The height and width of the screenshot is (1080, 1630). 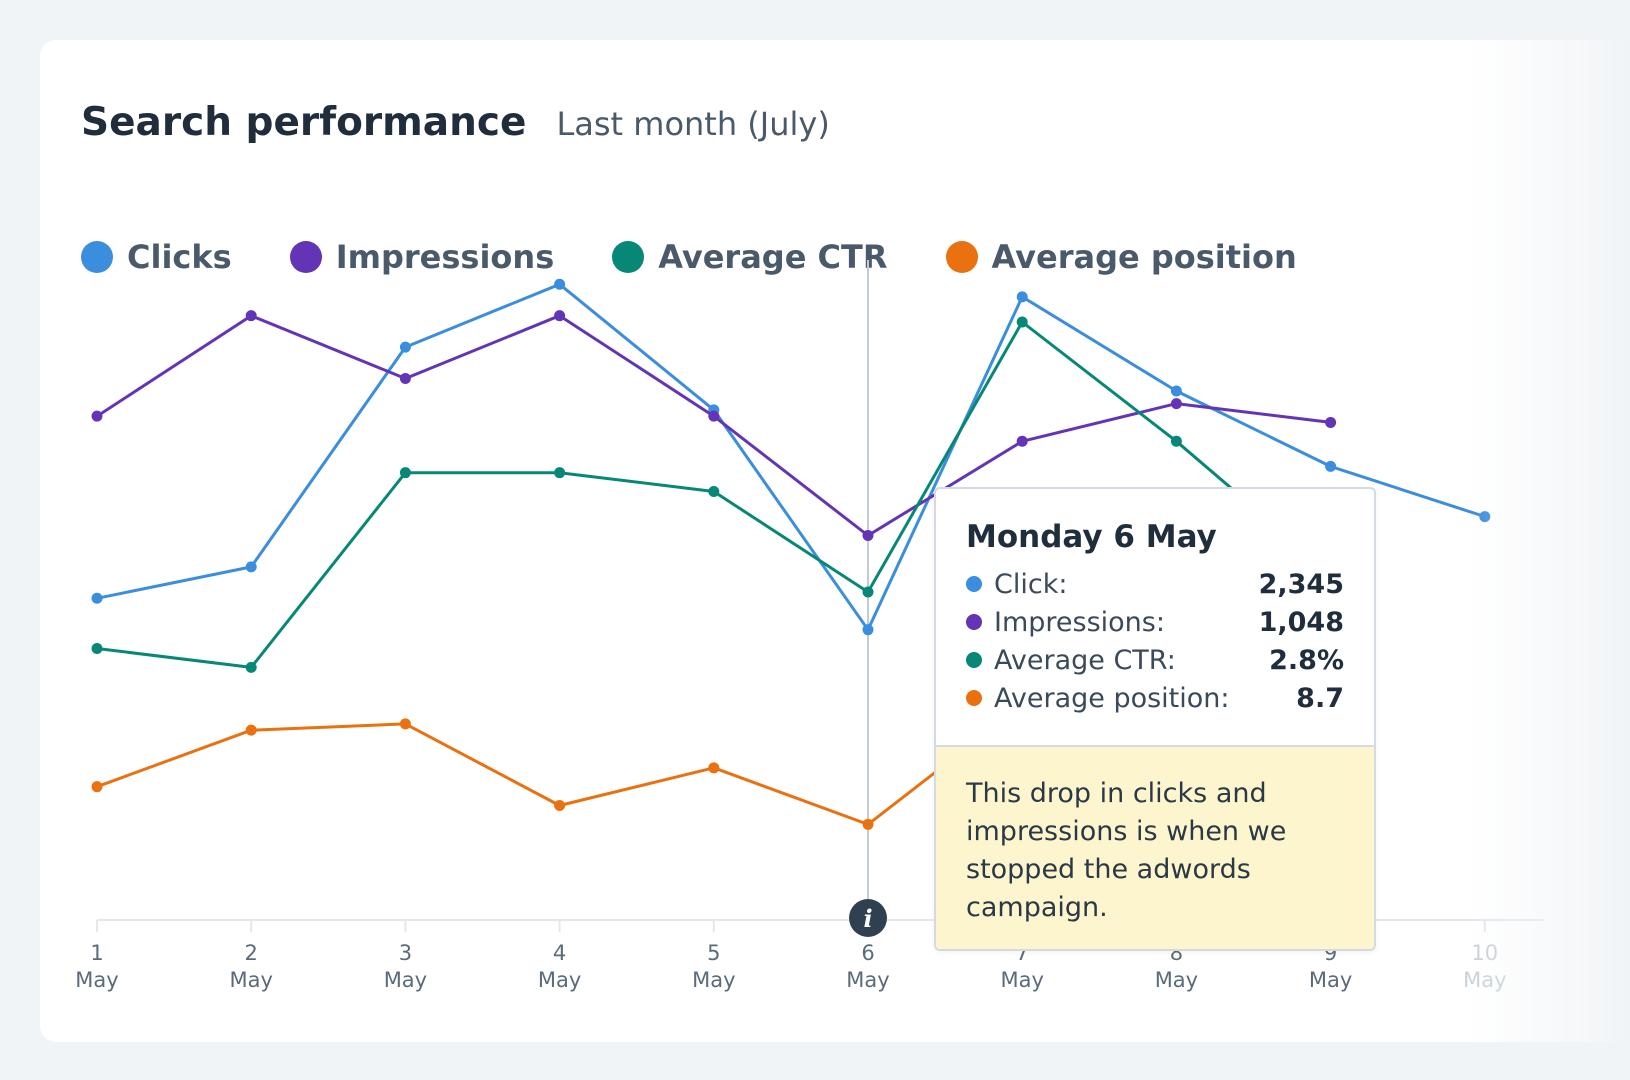 What do you see at coordinates (1091, 537) in the screenshot?
I see `tooltip-date: Monday 6 May` at bounding box center [1091, 537].